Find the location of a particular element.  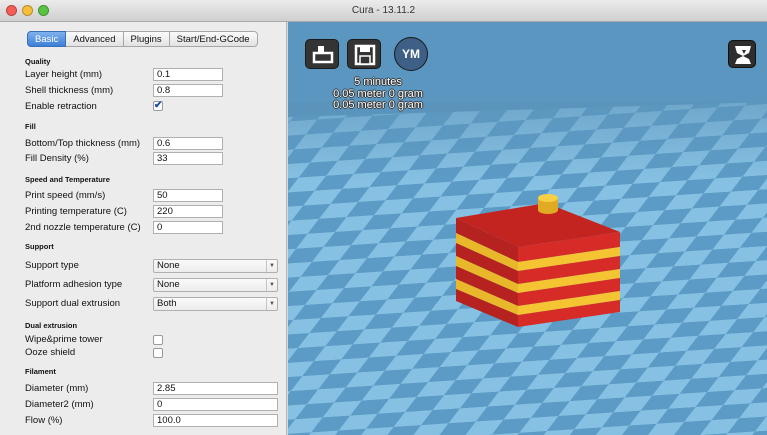

fill-density-field: 33 is located at coordinates (188, 158).